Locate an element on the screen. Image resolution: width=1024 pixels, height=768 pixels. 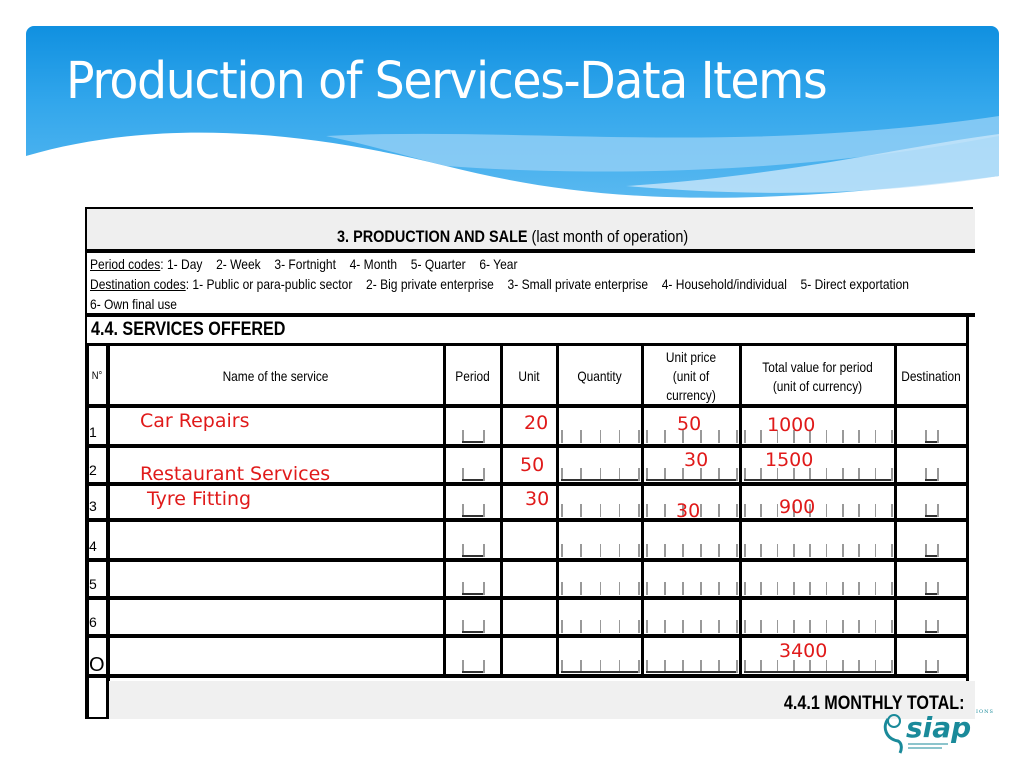
total-value-1: 1000 is located at coordinates (791, 425).